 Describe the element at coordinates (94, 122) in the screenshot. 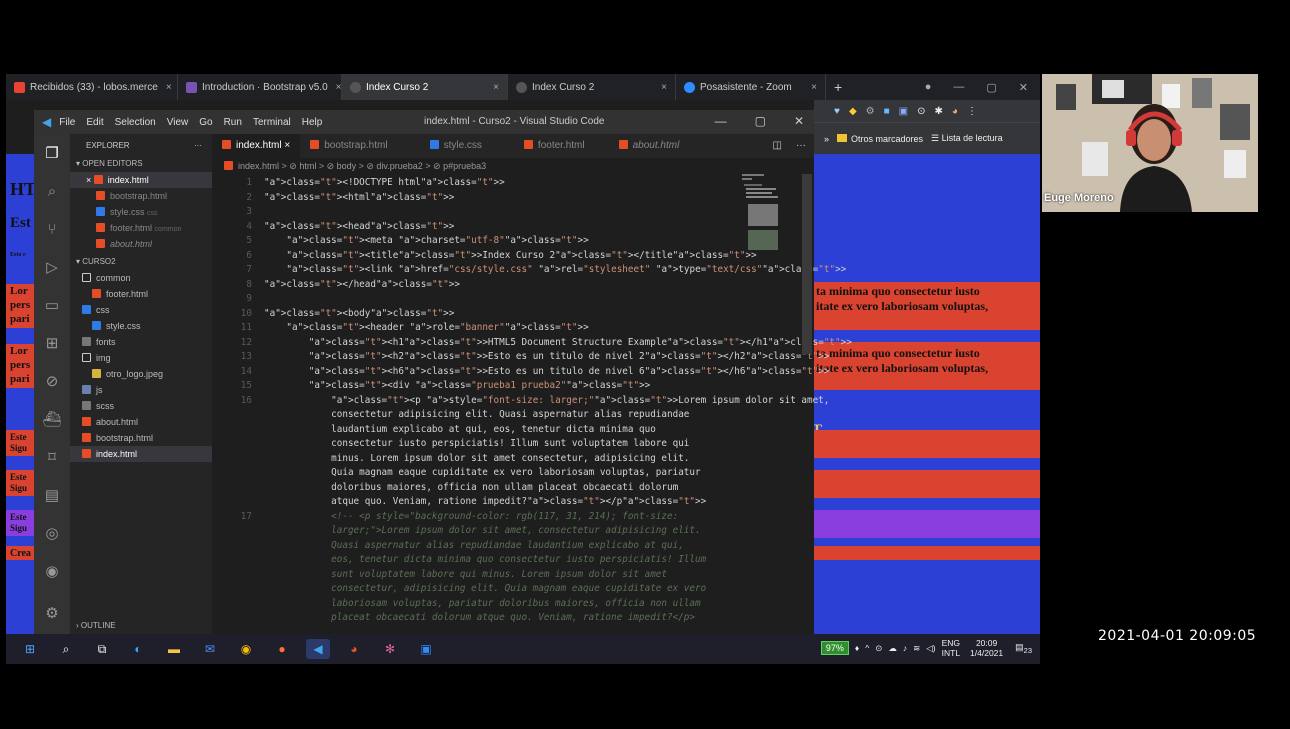

I see `menu-edit: Edit` at that location.